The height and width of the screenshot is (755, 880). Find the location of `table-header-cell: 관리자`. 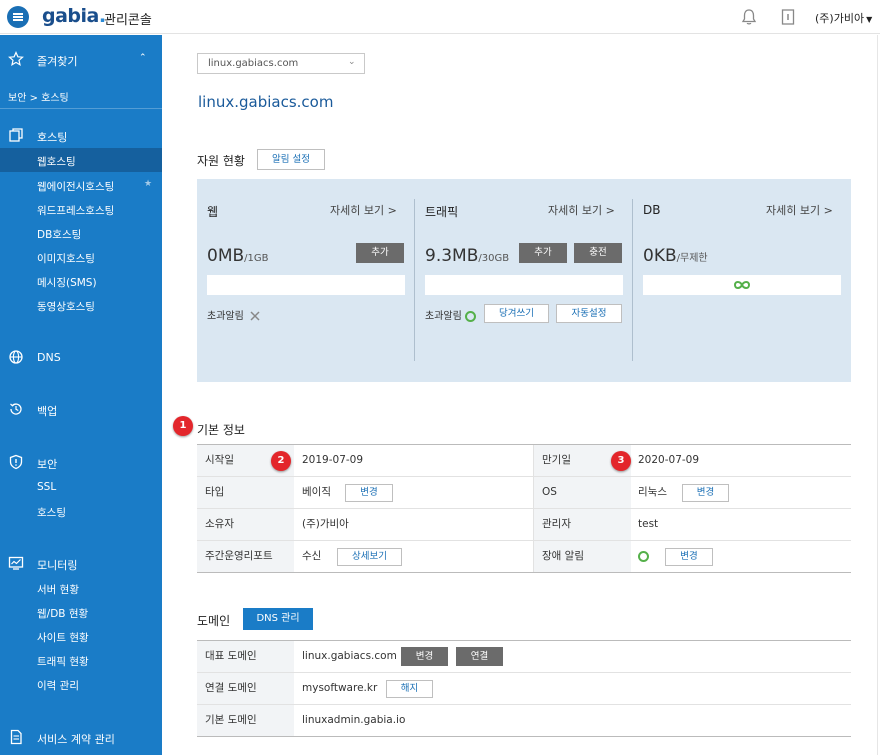

table-header-cell: 관리자 is located at coordinates (582, 524).